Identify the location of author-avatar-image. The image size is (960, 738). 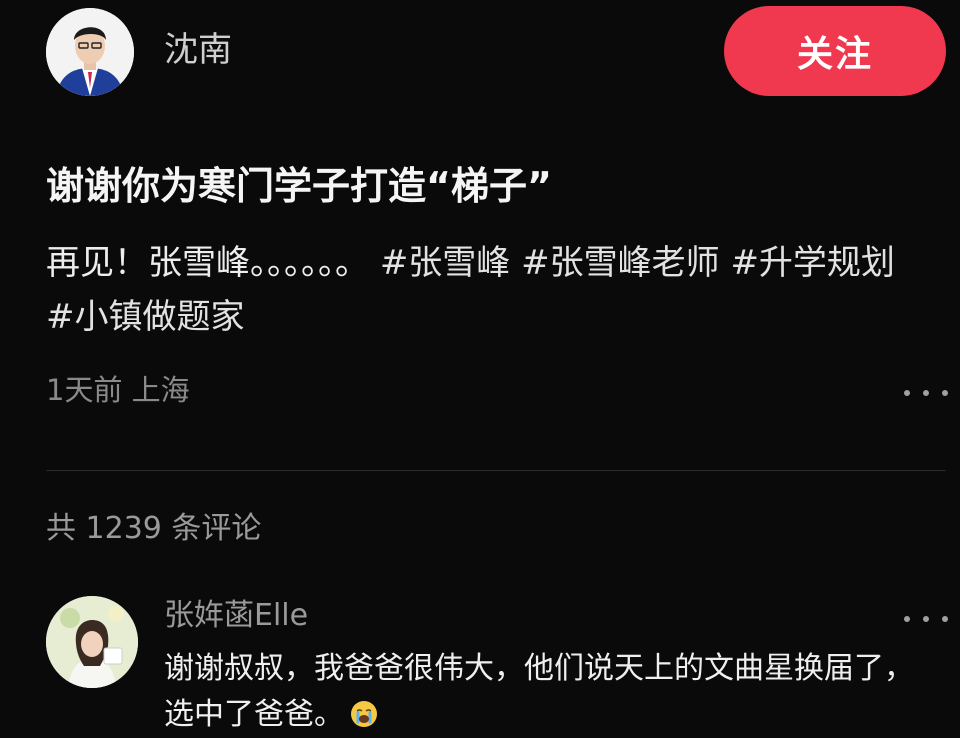
(90, 52).